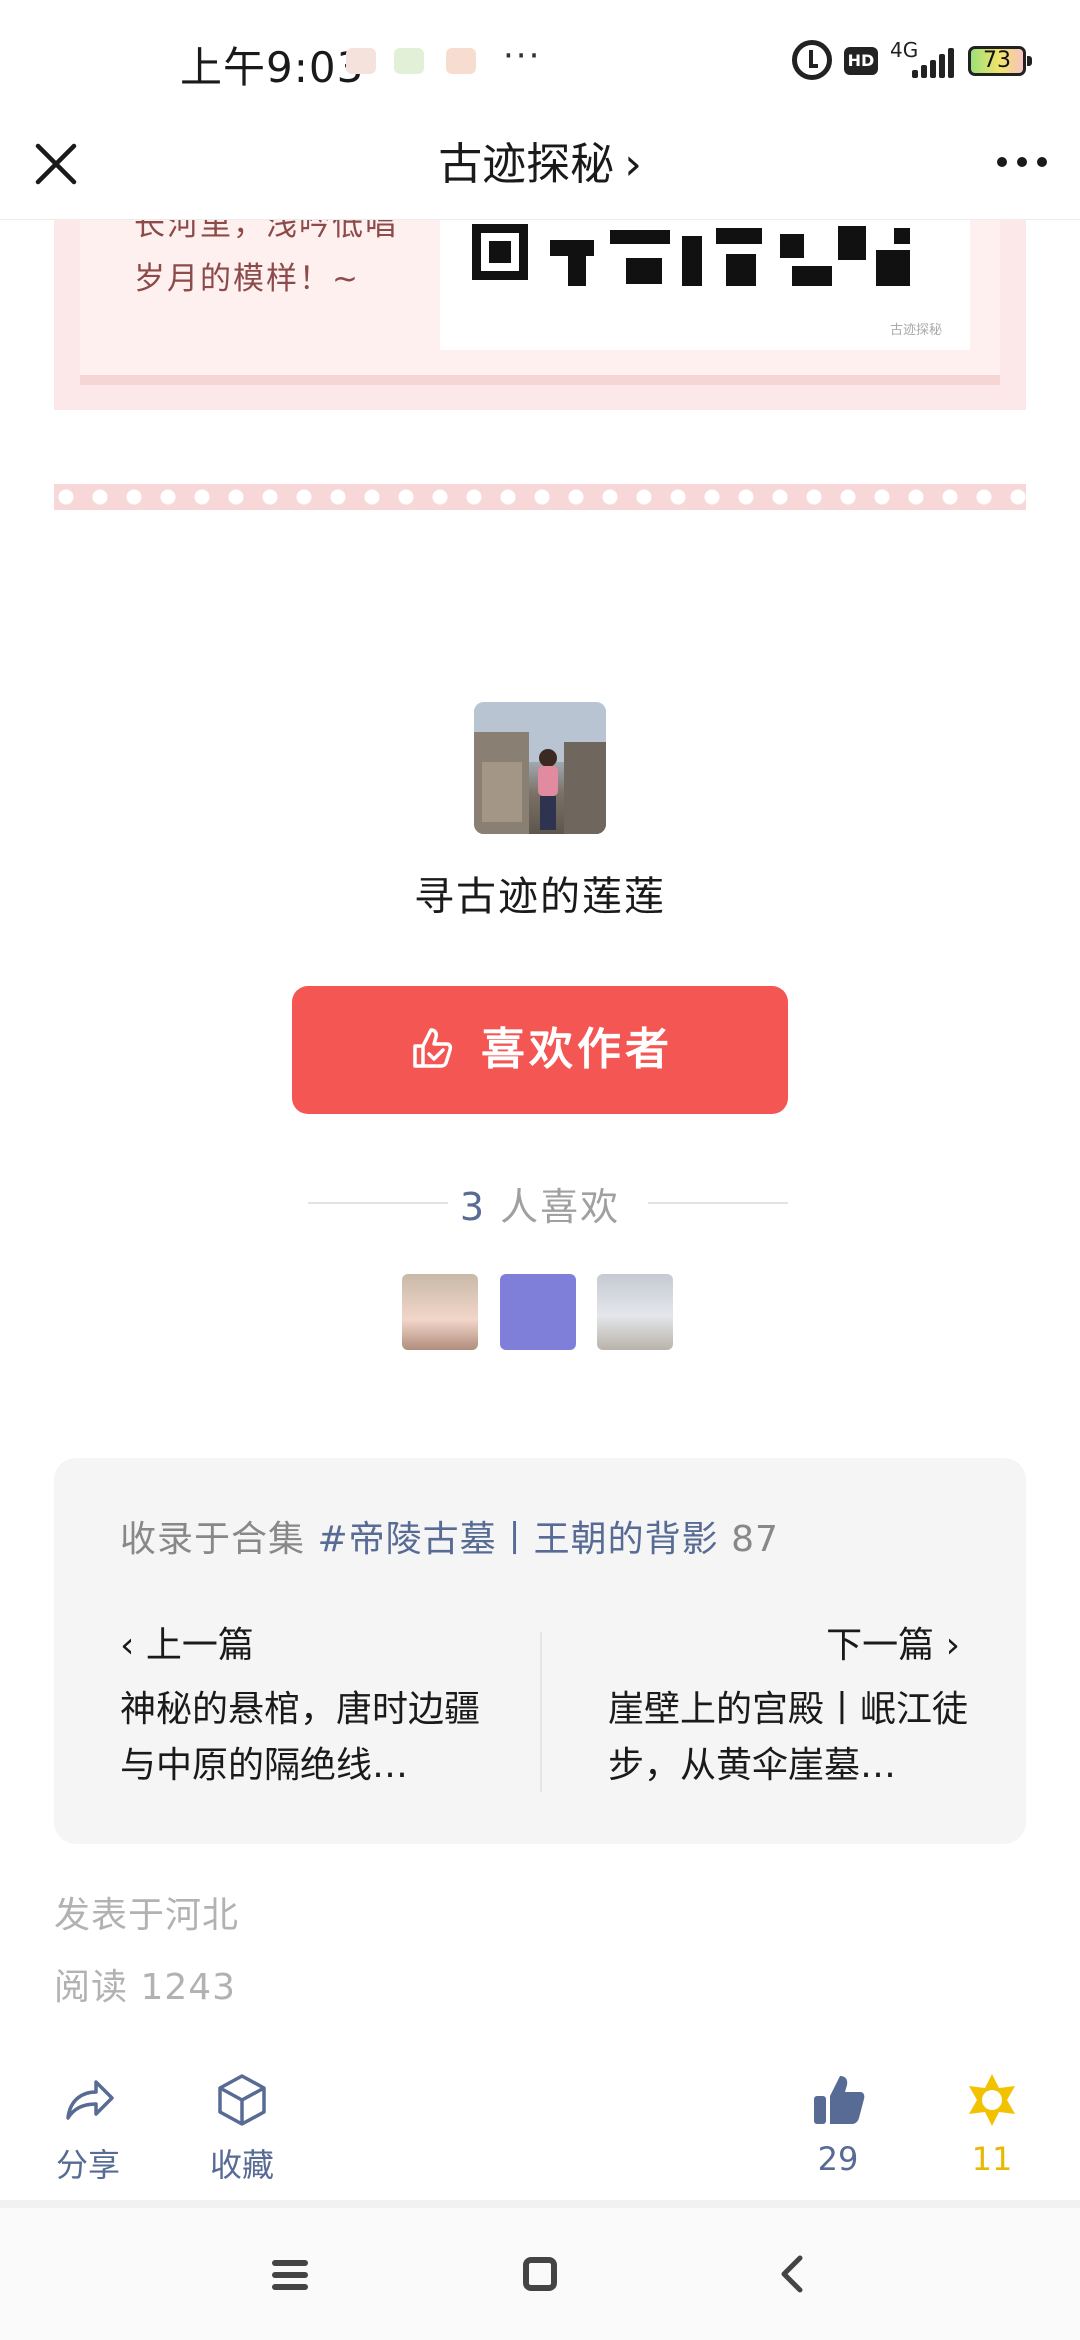 The width and height of the screenshot is (1080, 2340). Describe the element at coordinates (541, 1712) in the screenshot. I see `collection-divider` at that location.